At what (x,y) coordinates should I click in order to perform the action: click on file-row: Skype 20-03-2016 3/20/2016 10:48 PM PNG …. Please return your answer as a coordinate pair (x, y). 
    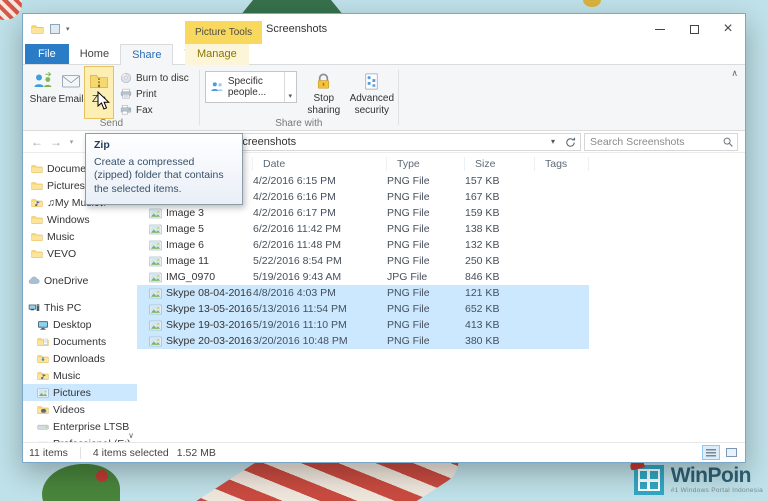
    Looking at the image, I should click on (363, 341).